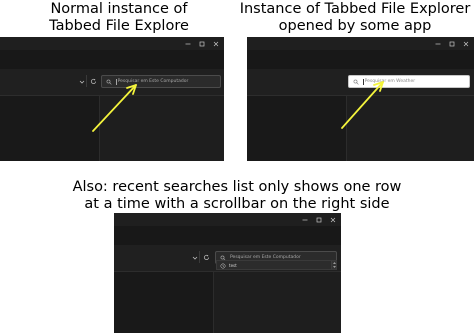 This screenshot has height=333, width=474. I want to click on recent-search-text: test, so click(233, 265).